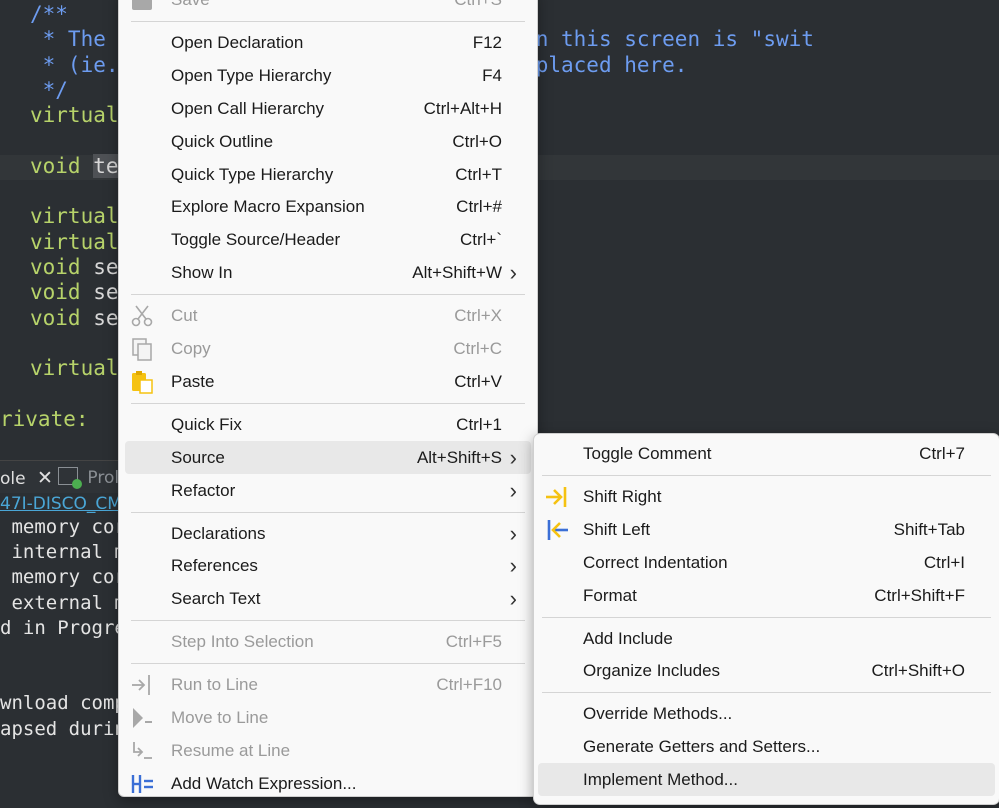 This screenshot has width=999, height=808. I want to click on console-line: d in Progre, so click(63, 627).